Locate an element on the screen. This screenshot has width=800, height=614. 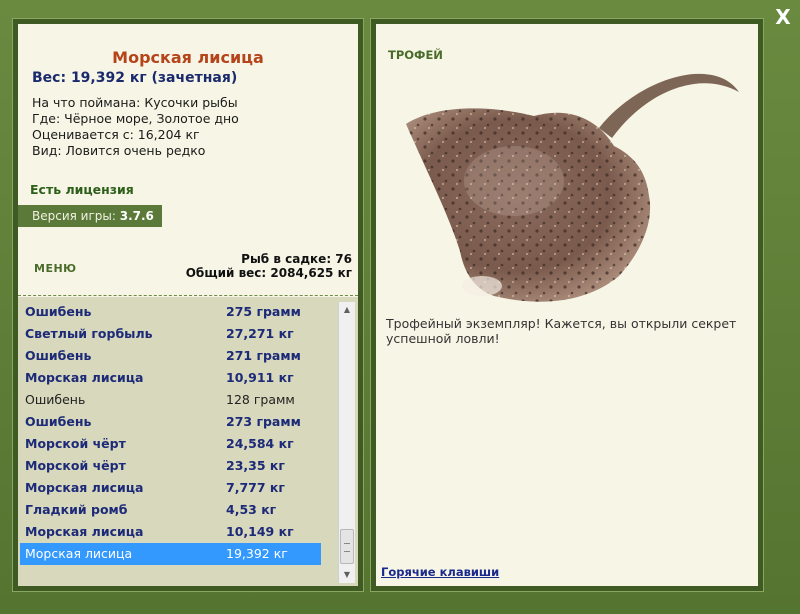
catch-weight: 7,777 кг is located at coordinates (255, 487).